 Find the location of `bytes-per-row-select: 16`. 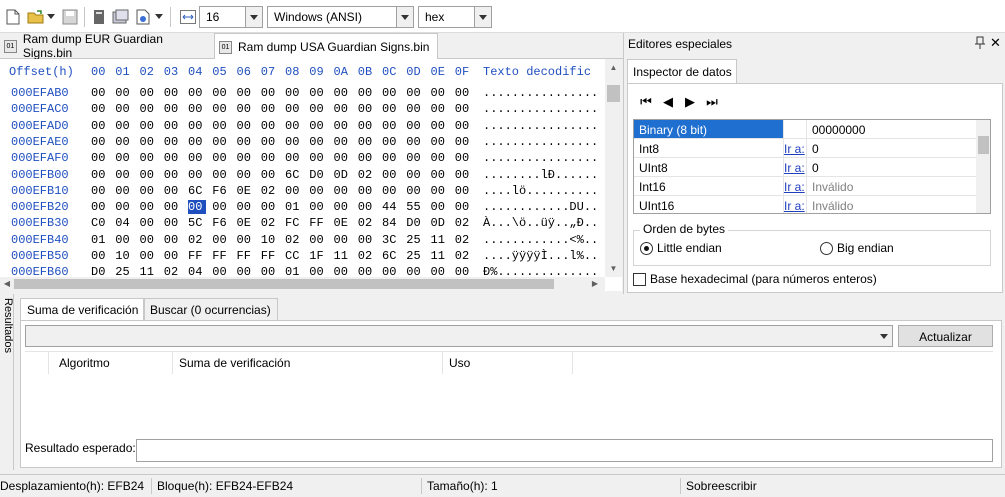

bytes-per-row-select: 16 is located at coordinates (231, 17).